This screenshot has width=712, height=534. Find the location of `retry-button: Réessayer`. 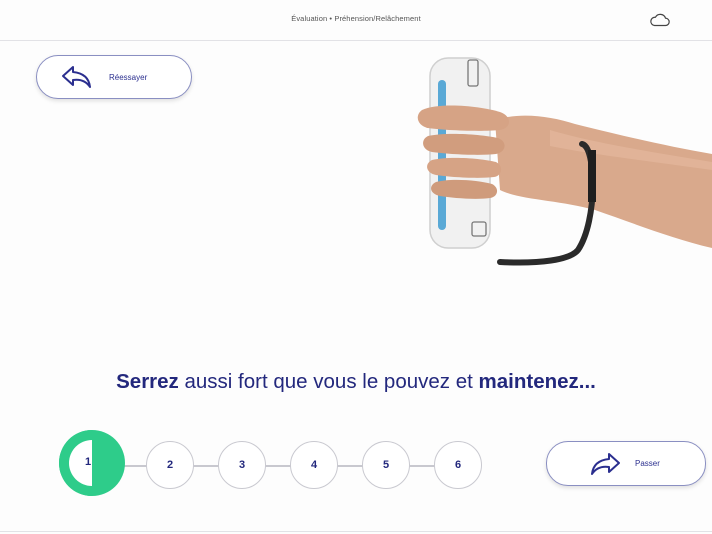

retry-button: Réessayer is located at coordinates (114, 77).